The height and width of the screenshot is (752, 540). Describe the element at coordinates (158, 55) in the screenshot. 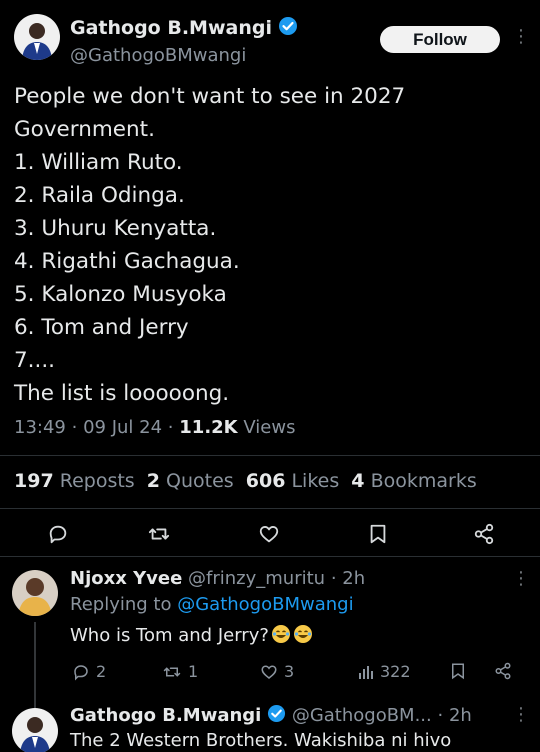

I see `author-handle: @GathogoBMwangi` at that location.